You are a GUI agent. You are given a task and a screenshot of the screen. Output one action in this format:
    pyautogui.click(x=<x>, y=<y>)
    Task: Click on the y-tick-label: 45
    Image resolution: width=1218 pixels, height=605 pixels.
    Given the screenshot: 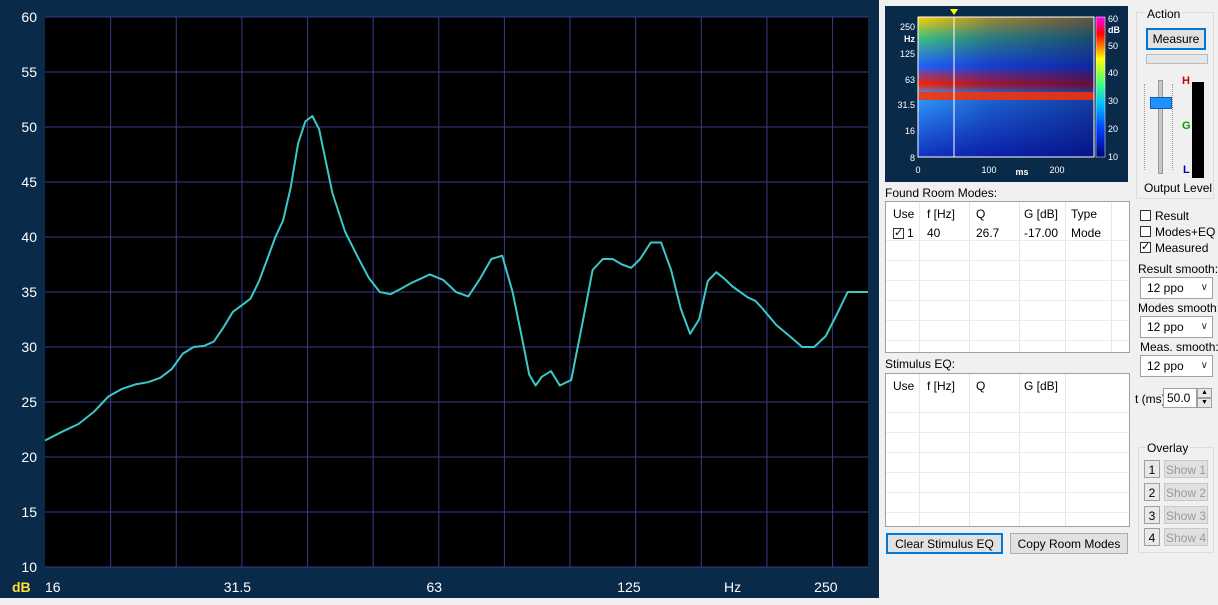 What is the action you would take?
    pyautogui.click(x=29, y=182)
    